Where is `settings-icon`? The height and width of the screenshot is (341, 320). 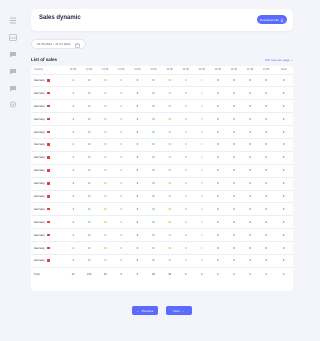 settings-icon is located at coordinates (13, 104).